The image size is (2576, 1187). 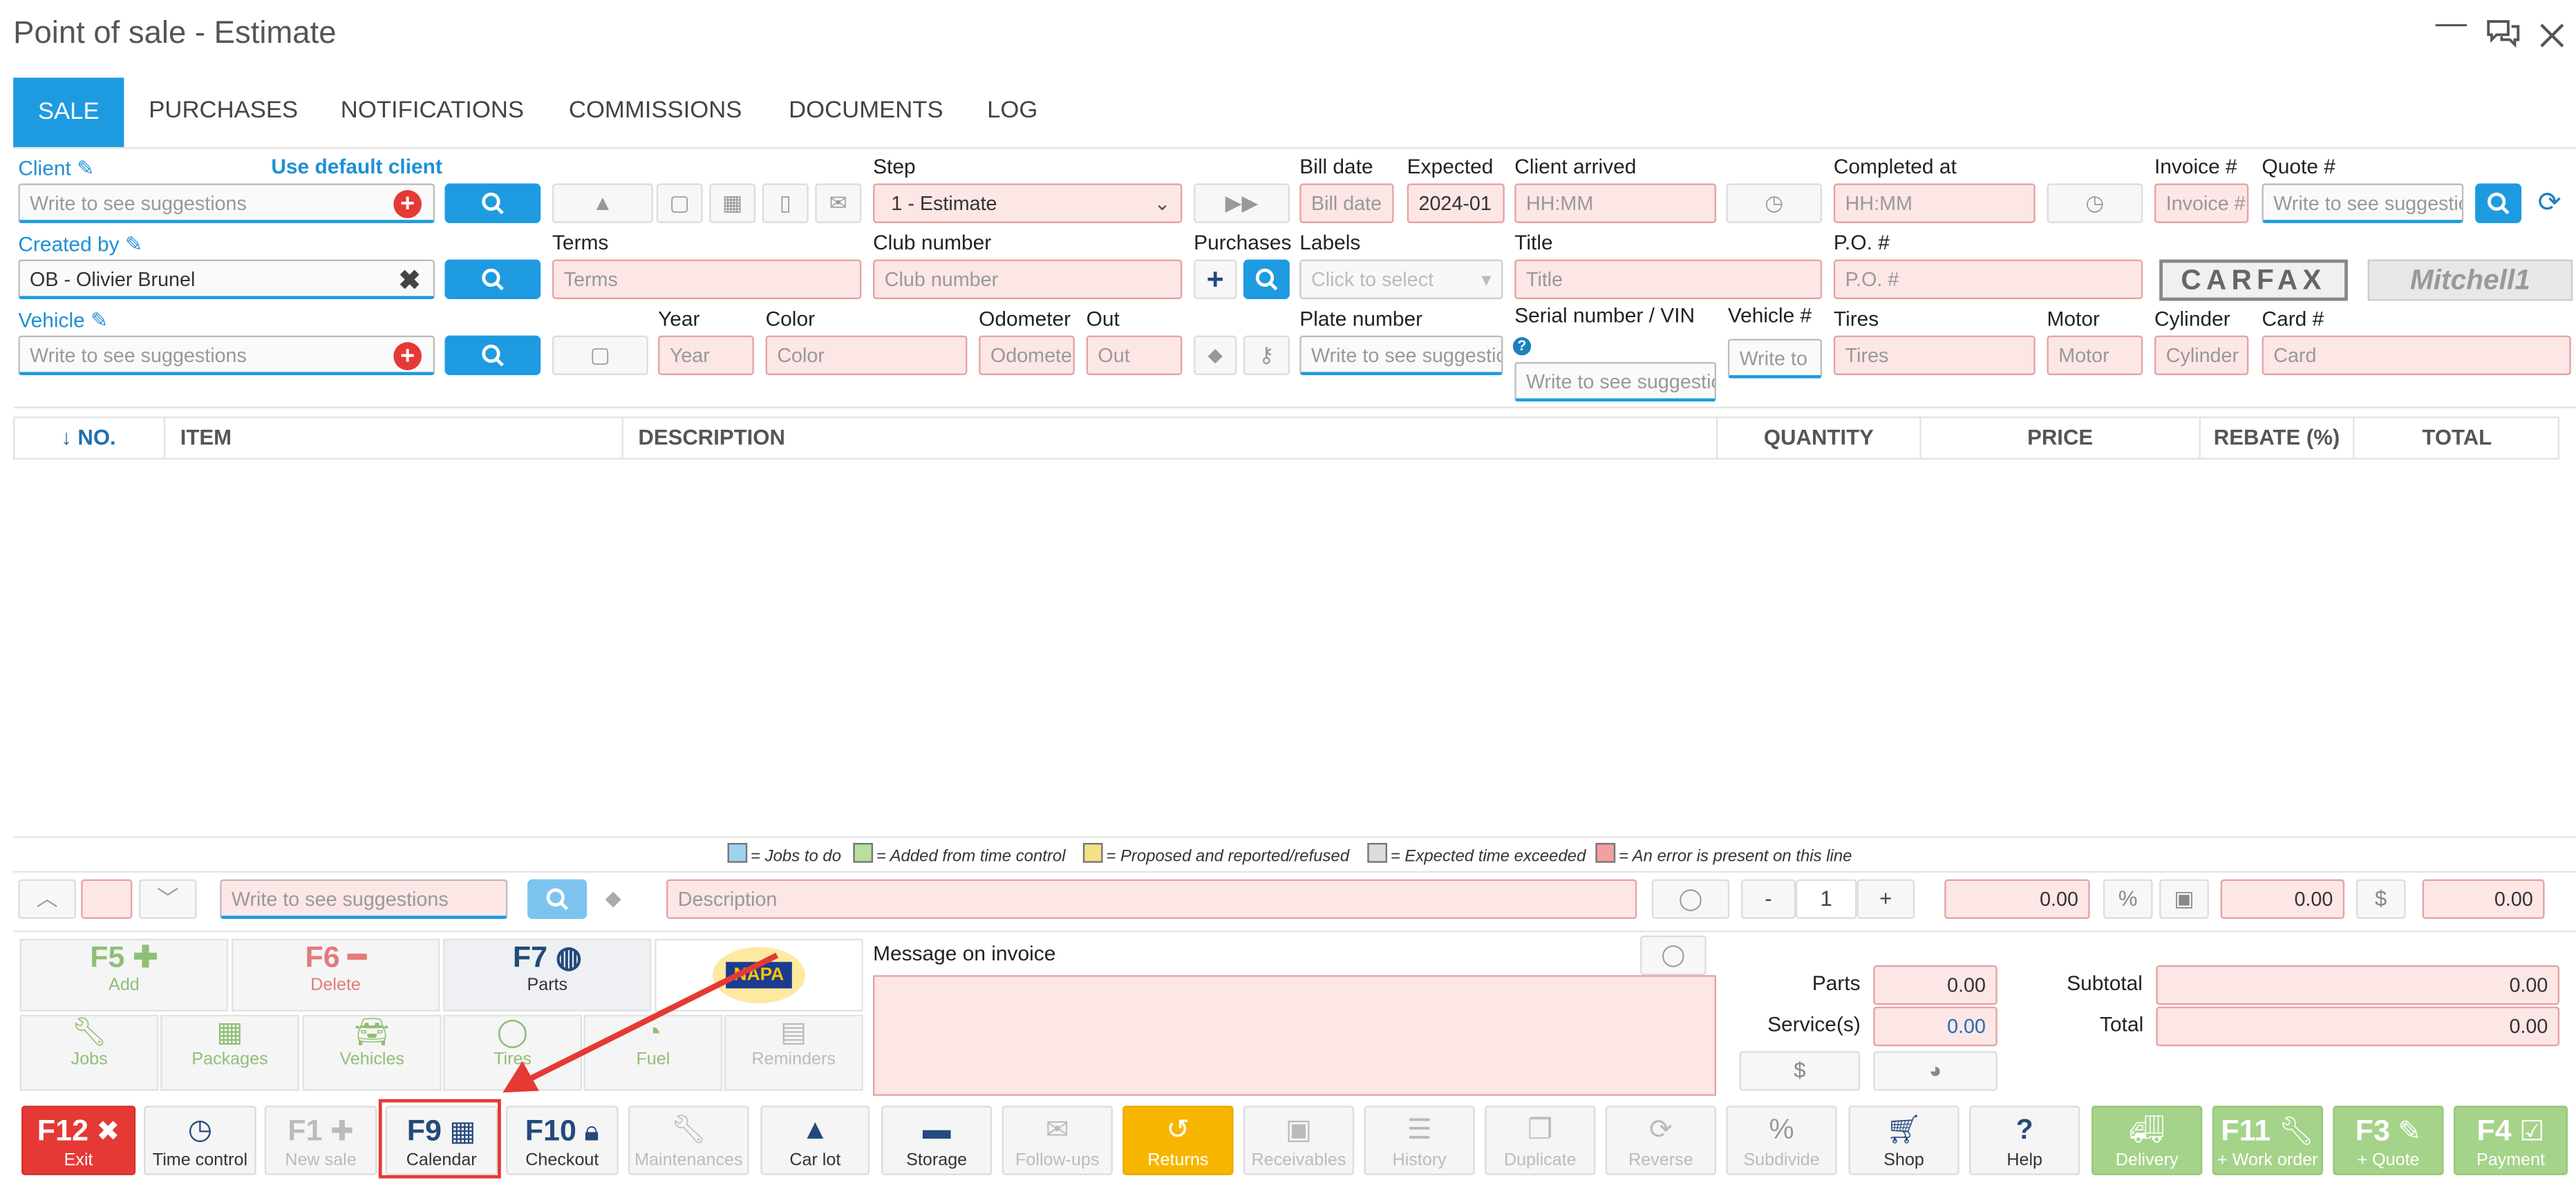 I want to click on bill-date-input: Bill date, so click(x=1346, y=203).